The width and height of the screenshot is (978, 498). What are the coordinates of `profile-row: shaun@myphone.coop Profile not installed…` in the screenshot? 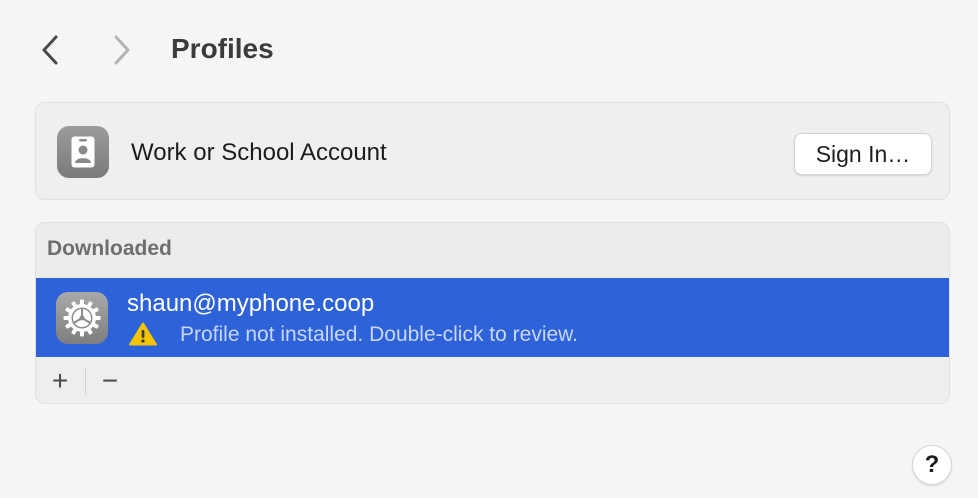 It's located at (492, 317).